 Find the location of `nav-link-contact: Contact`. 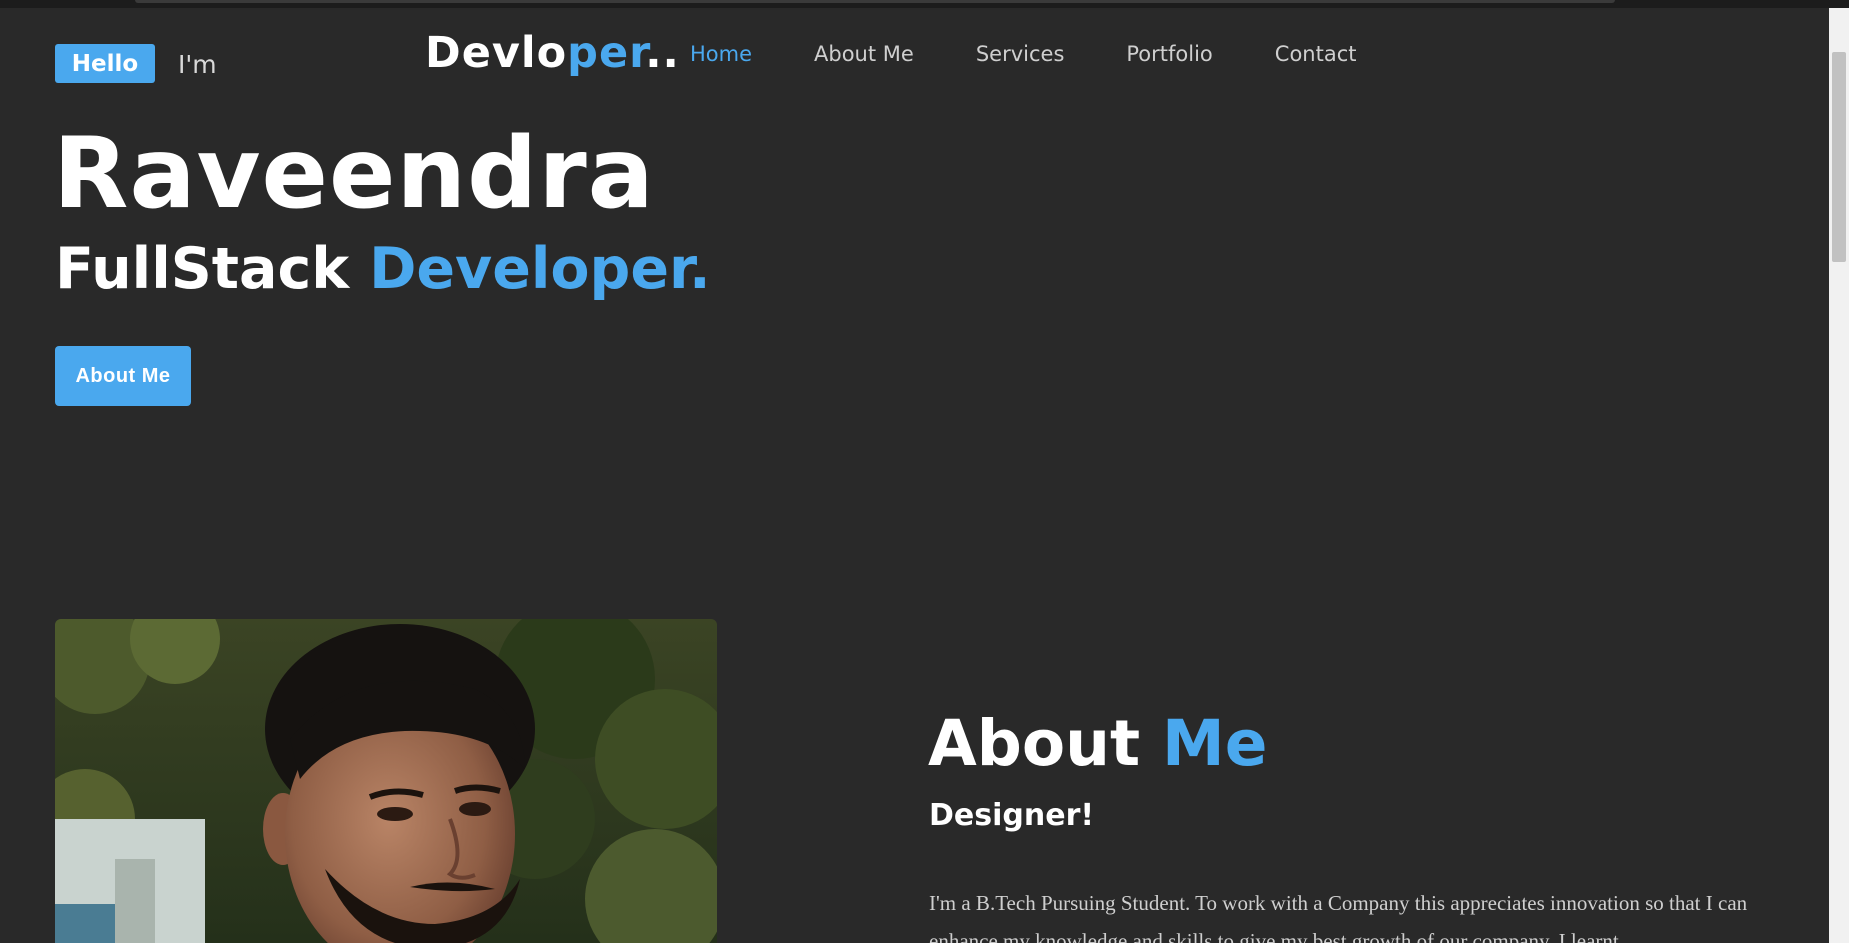

nav-link-contact: Contact is located at coordinates (1316, 54).